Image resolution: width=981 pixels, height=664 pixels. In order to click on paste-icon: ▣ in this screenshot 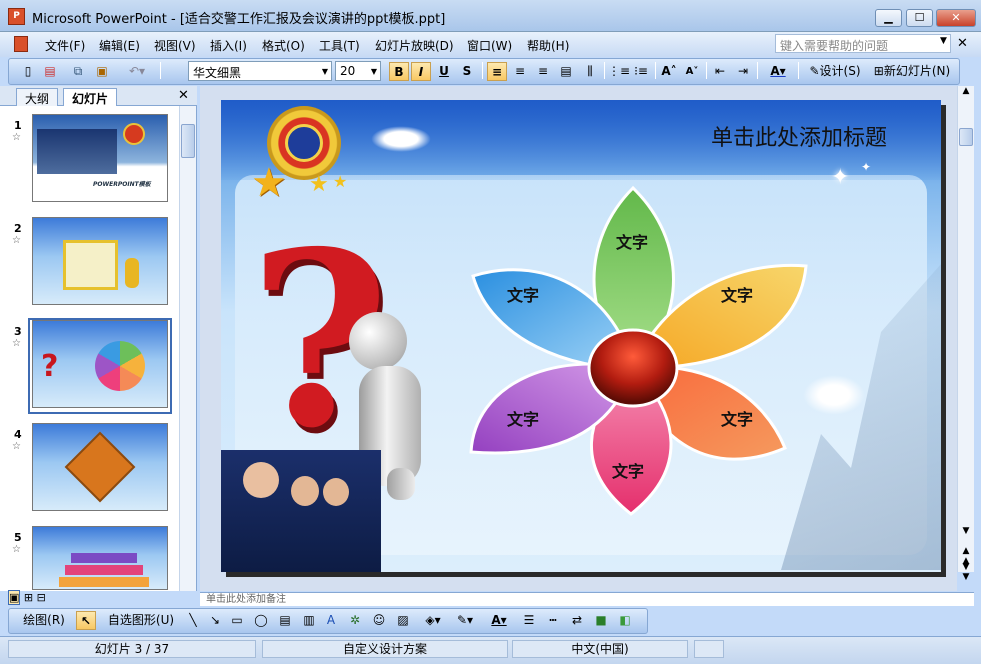, I will do `click(102, 71)`.